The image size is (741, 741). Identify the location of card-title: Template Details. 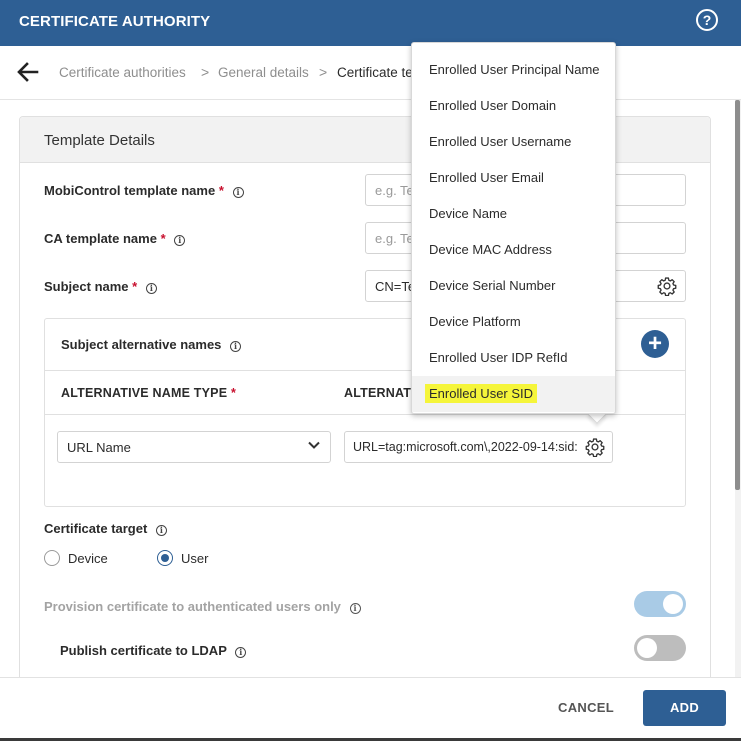
(99, 140).